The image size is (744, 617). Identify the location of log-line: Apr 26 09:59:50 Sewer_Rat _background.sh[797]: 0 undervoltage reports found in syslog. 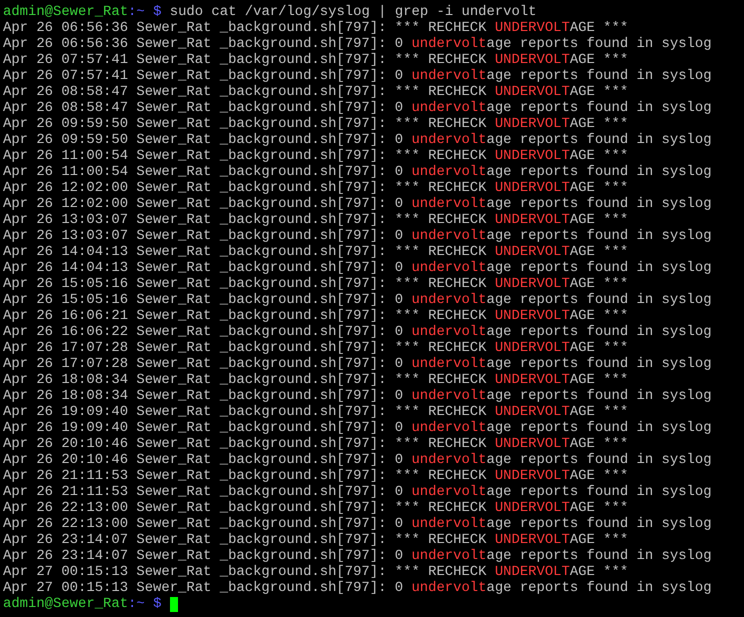
(357, 140).